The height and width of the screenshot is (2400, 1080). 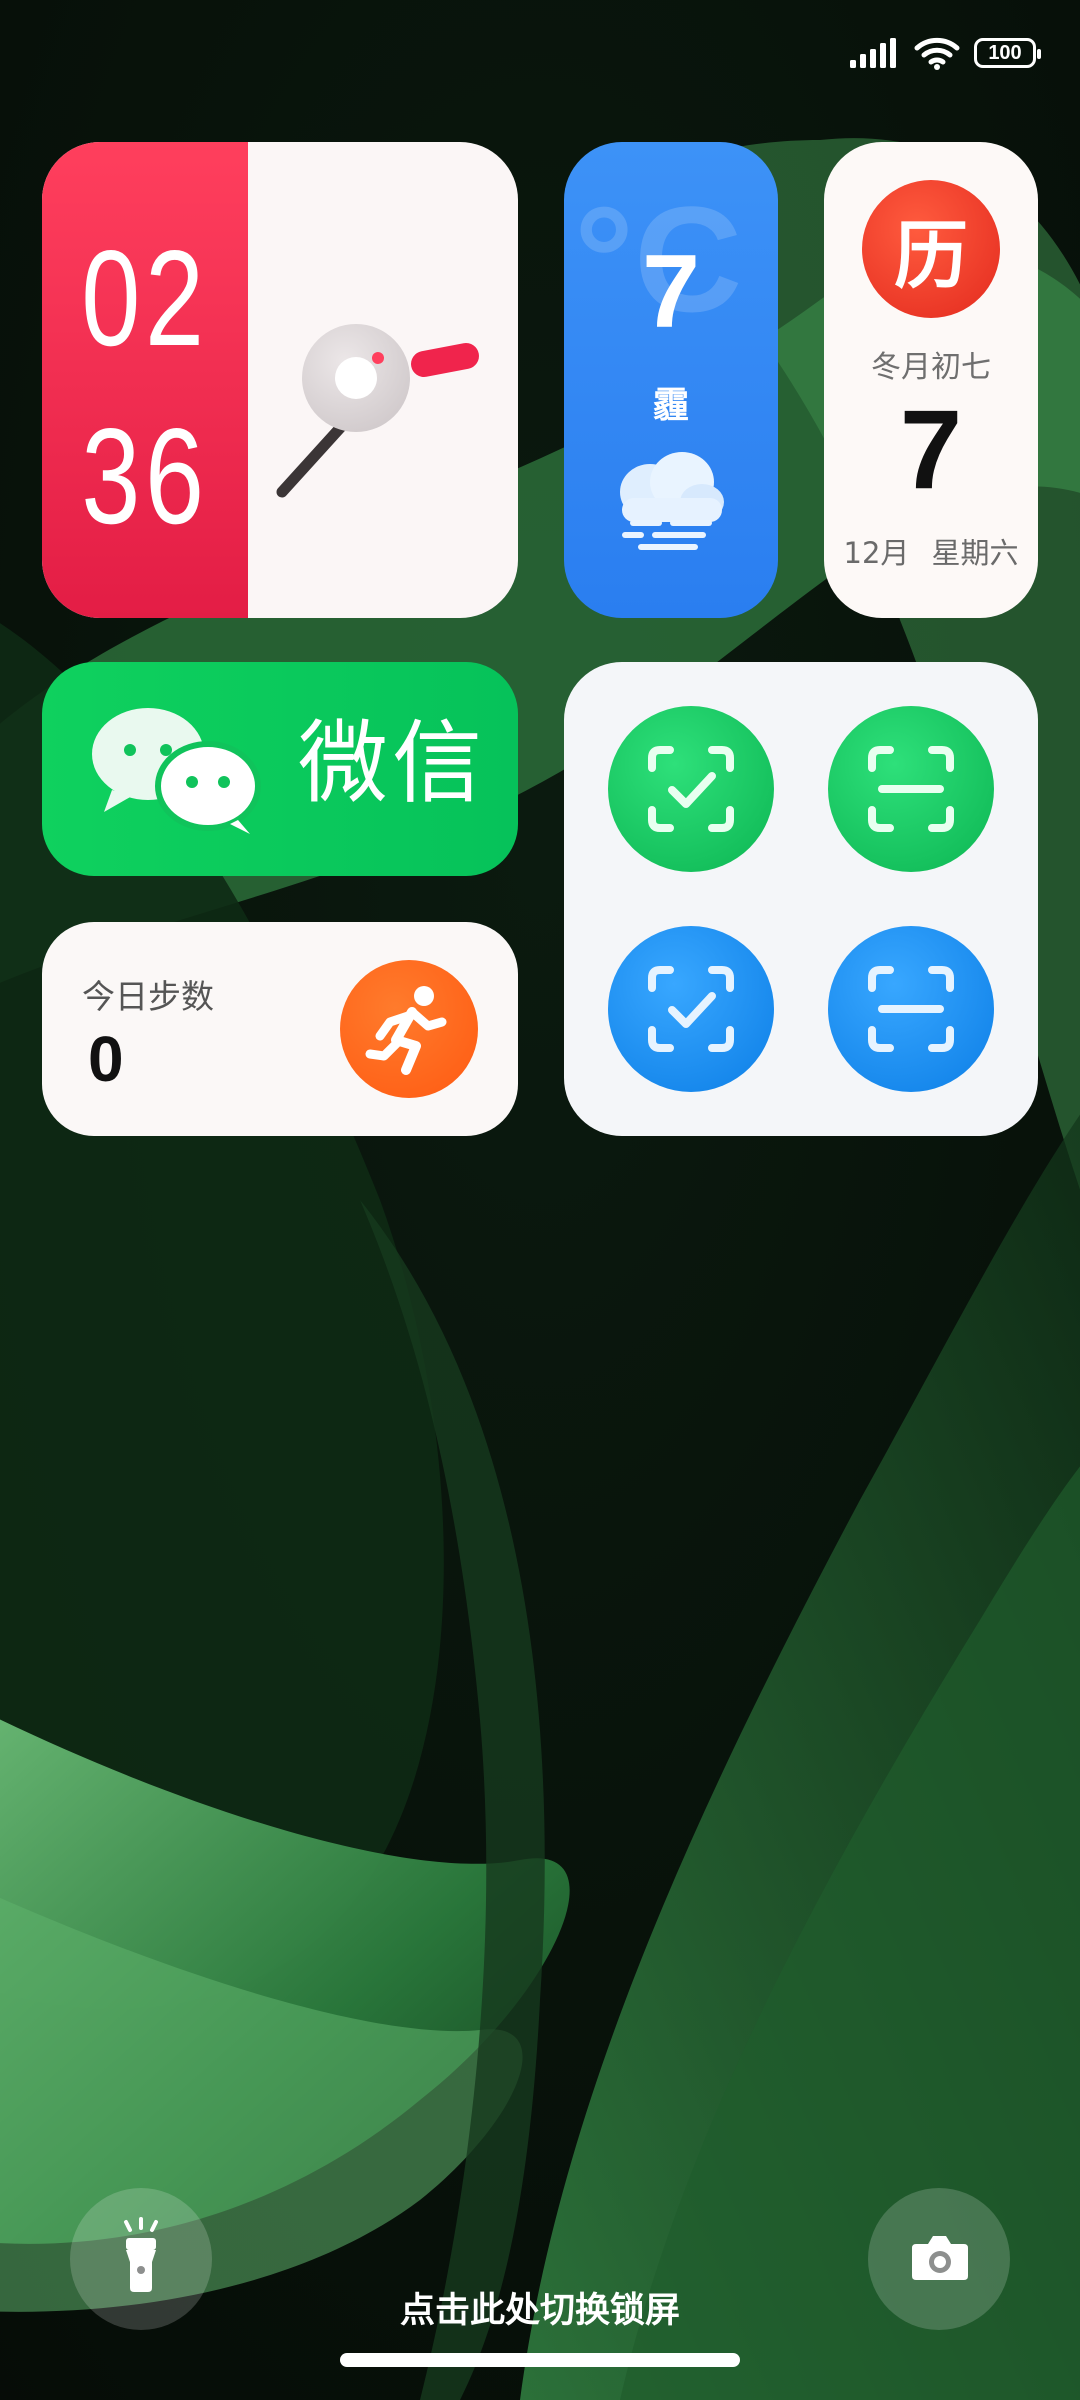 I want to click on clock-widget: 02 36, so click(x=280, y=380).